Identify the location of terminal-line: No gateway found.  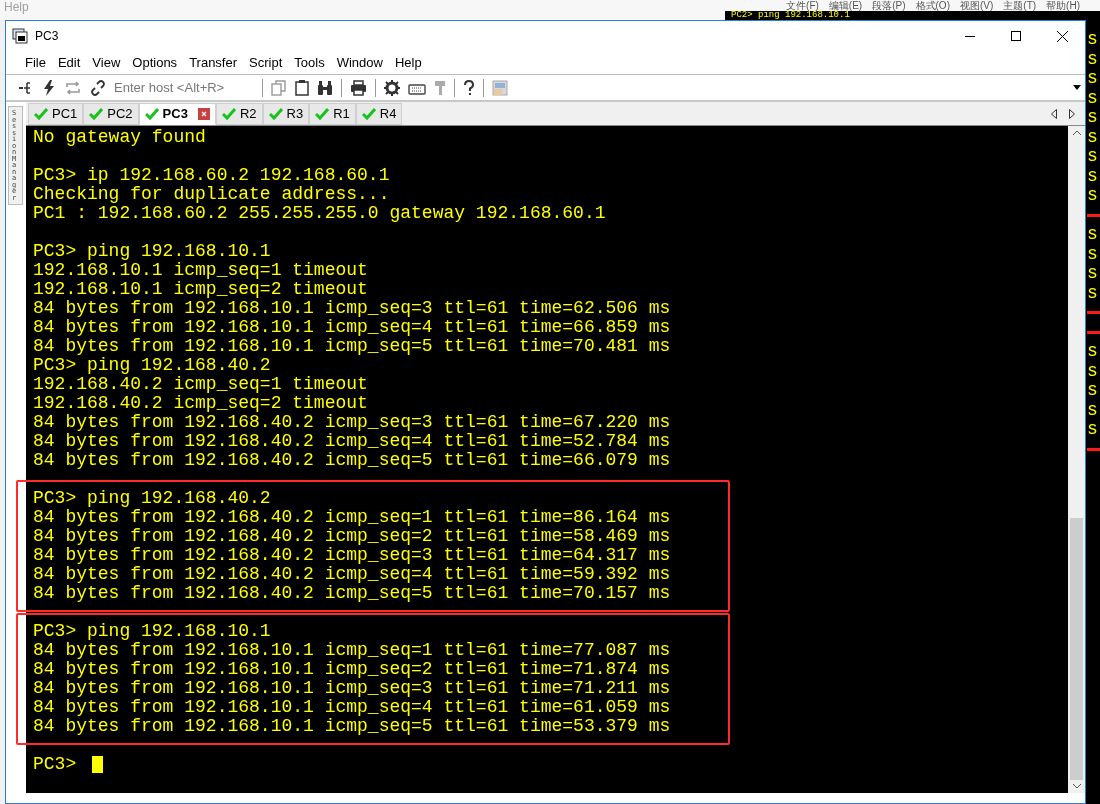
(120, 137).